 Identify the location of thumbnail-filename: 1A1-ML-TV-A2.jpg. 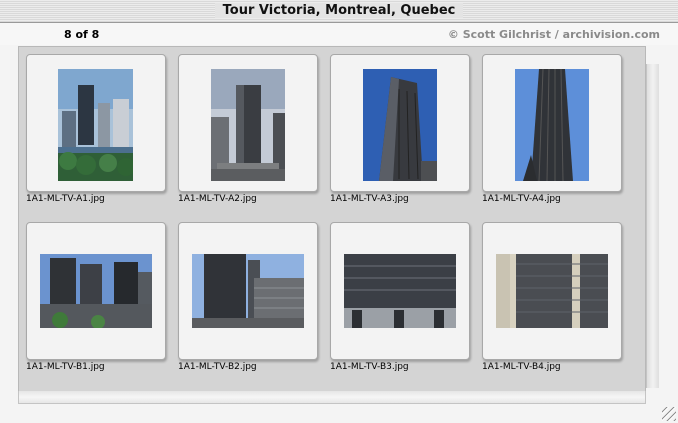
(217, 199).